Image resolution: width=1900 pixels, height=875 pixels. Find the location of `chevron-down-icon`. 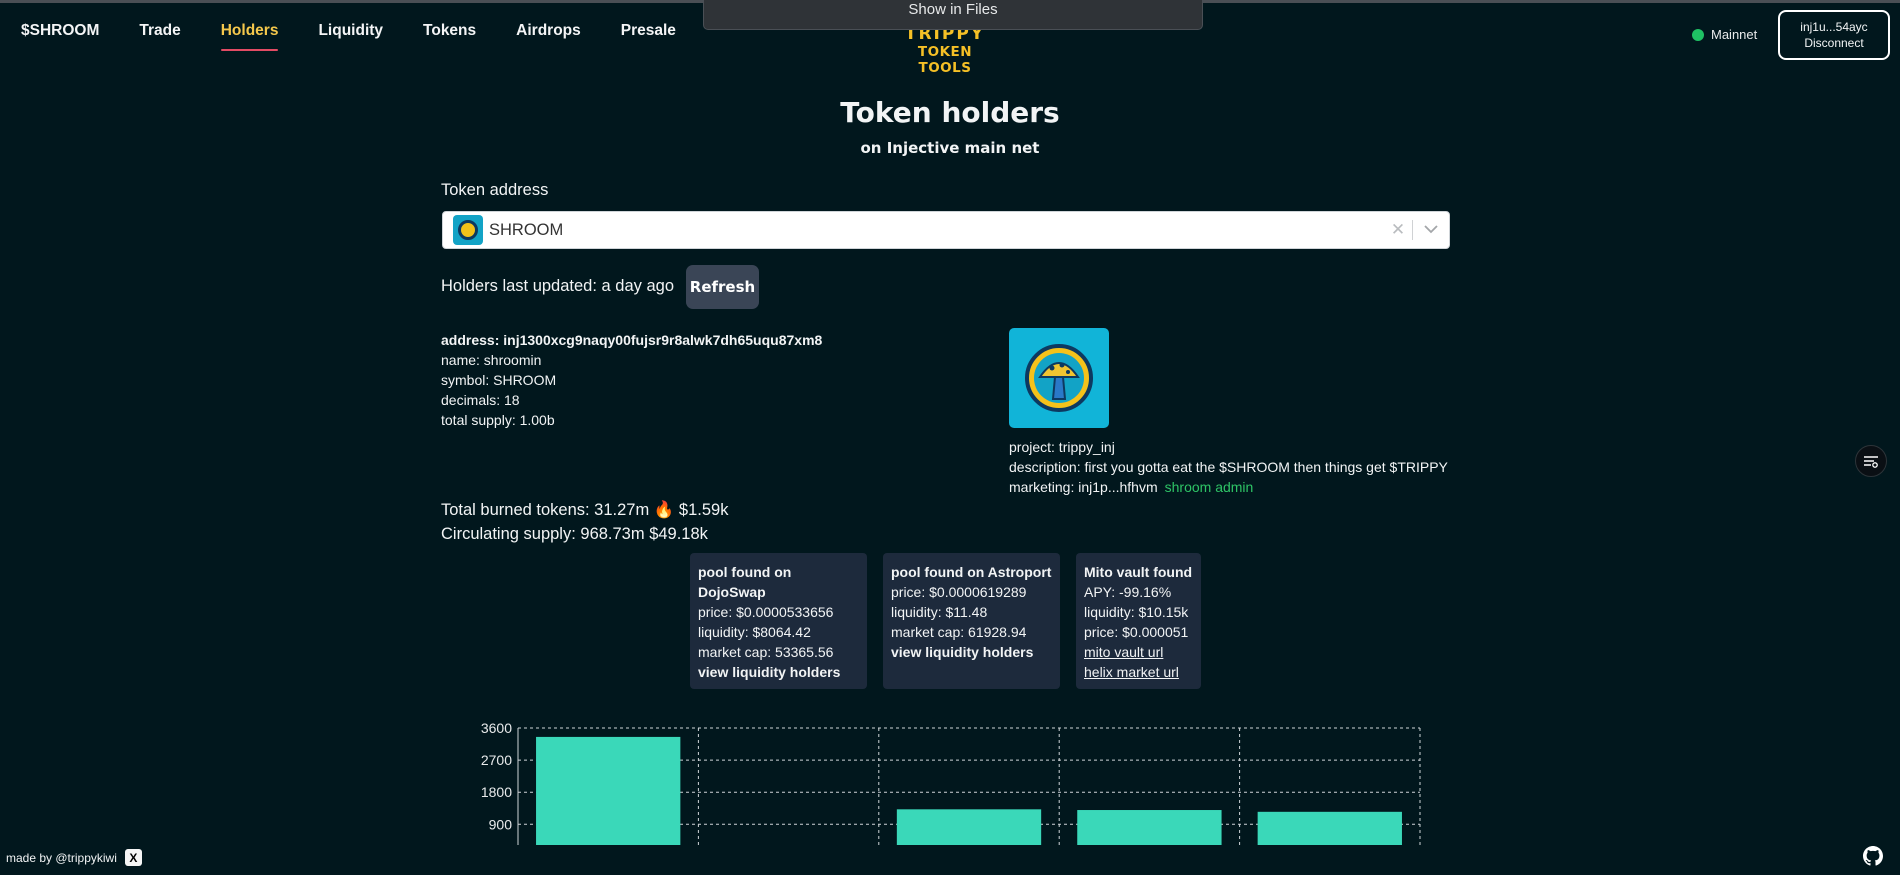

chevron-down-icon is located at coordinates (1431, 230).